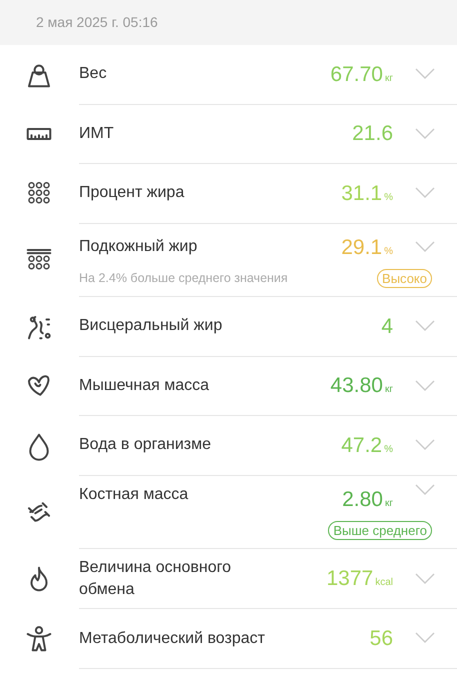 Image resolution: width=457 pixels, height=680 pixels. Describe the element at coordinates (150, 326) in the screenshot. I see `metric-label: Висцеральный жир` at that location.